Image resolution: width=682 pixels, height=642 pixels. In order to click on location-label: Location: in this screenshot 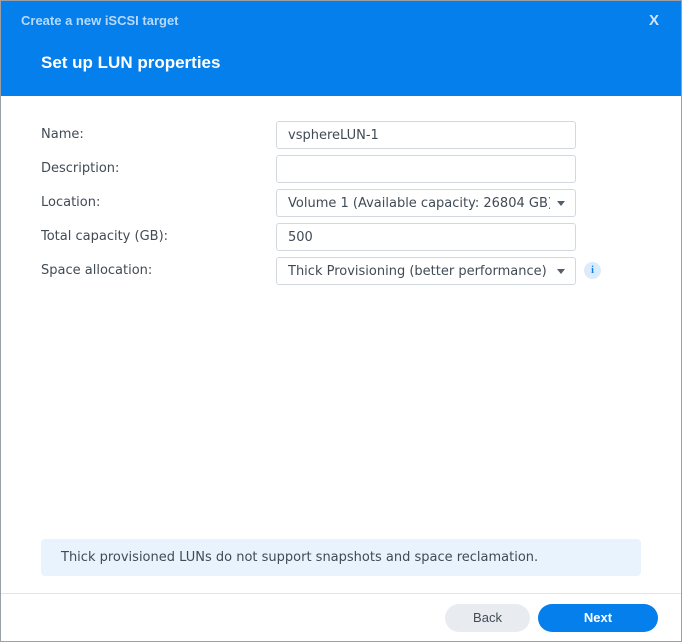, I will do `click(71, 202)`.